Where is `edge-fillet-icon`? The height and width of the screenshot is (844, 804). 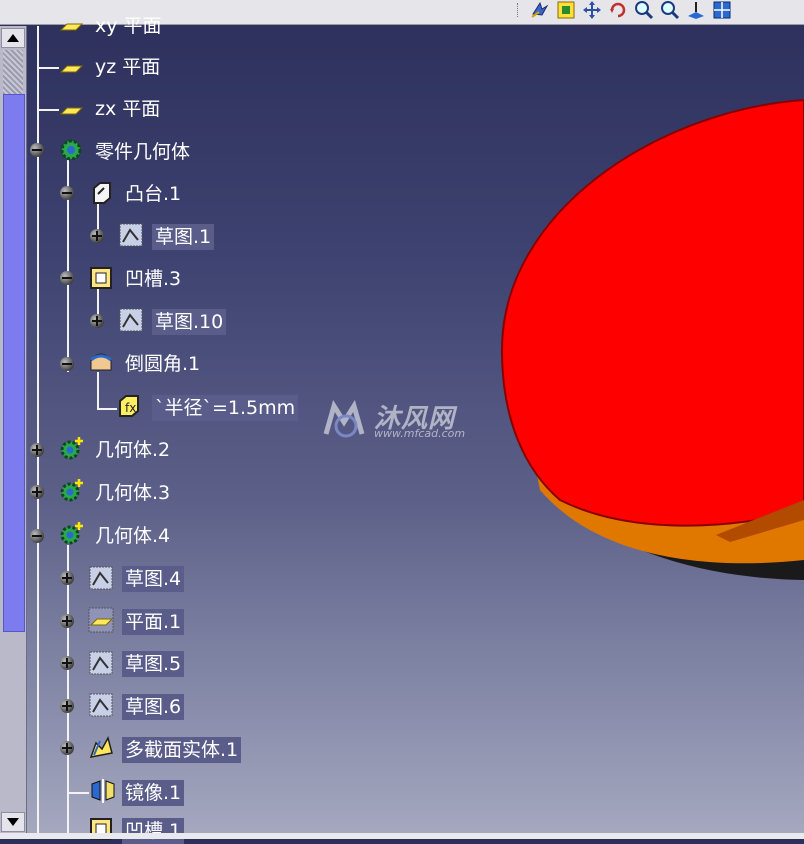 edge-fillet-icon is located at coordinates (101, 362).